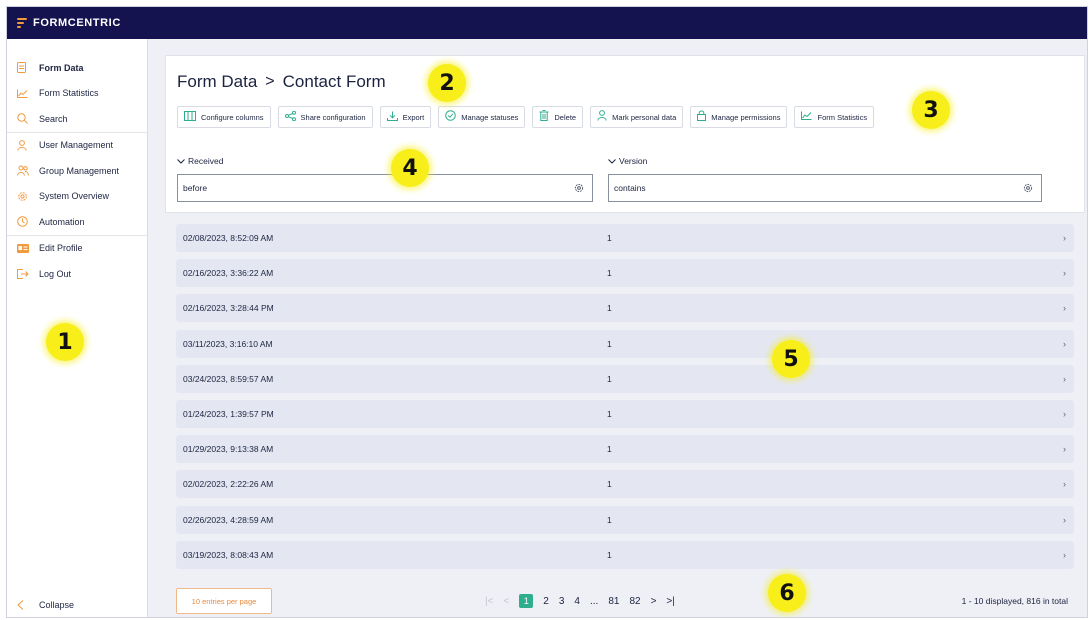 Image resolution: width=1091 pixels, height=620 pixels. What do you see at coordinates (224, 601) in the screenshot?
I see `entries-per-page-button: 10 entries per page` at bounding box center [224, 601].